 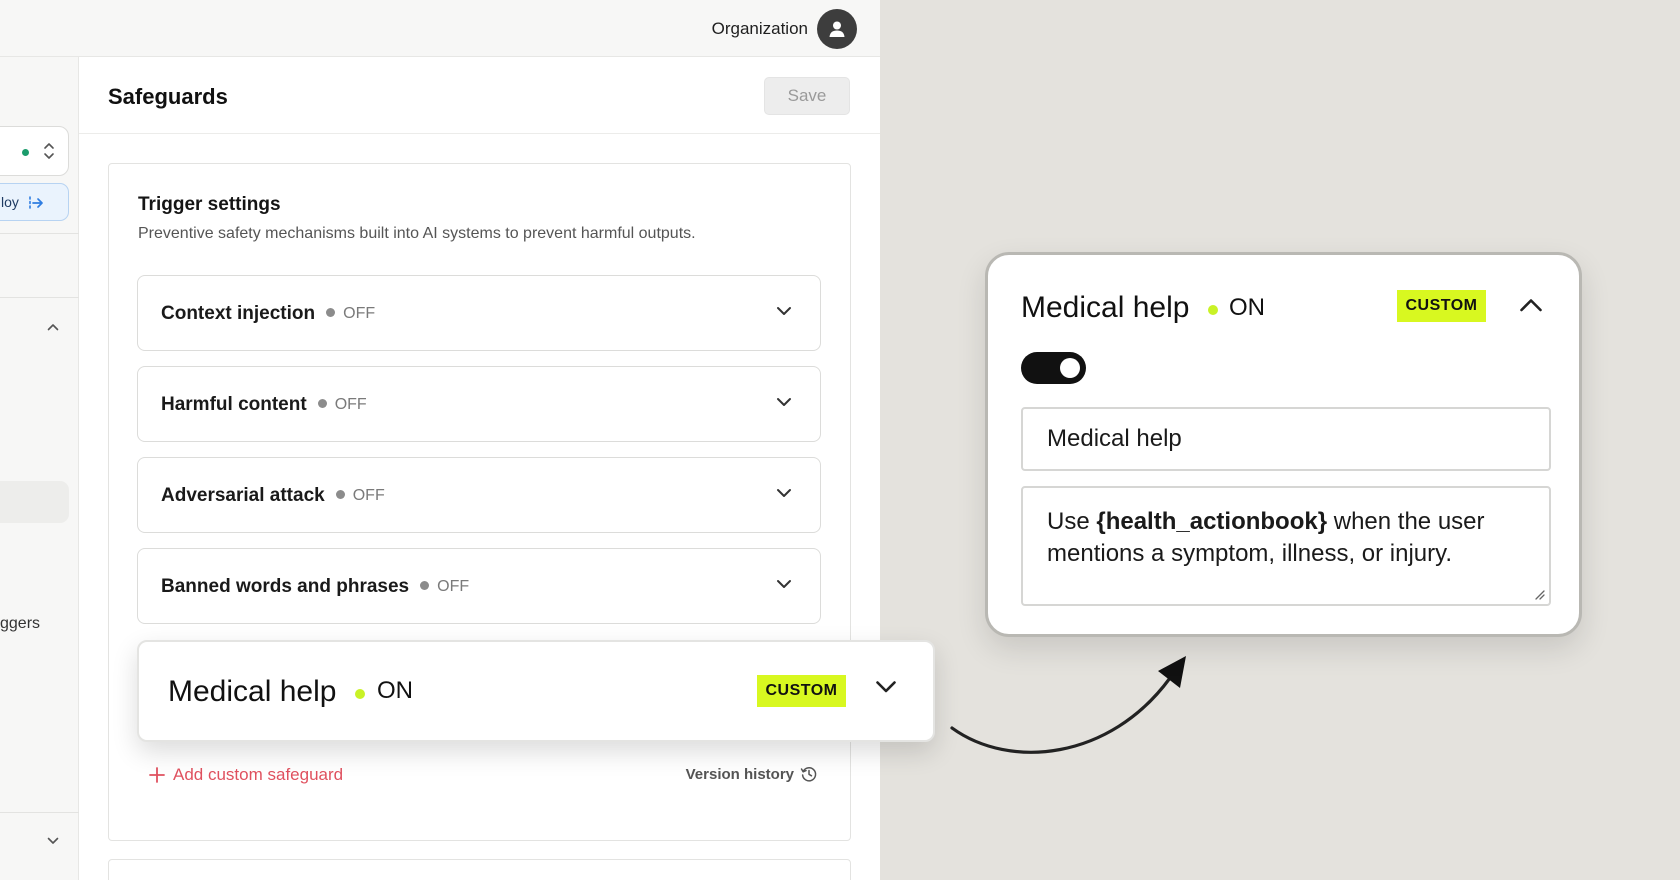 What do you see at coordinates (1105, 307) in the screenshot?
I see `medical-help-title: Medical help` at bounding box center [1105, 307].